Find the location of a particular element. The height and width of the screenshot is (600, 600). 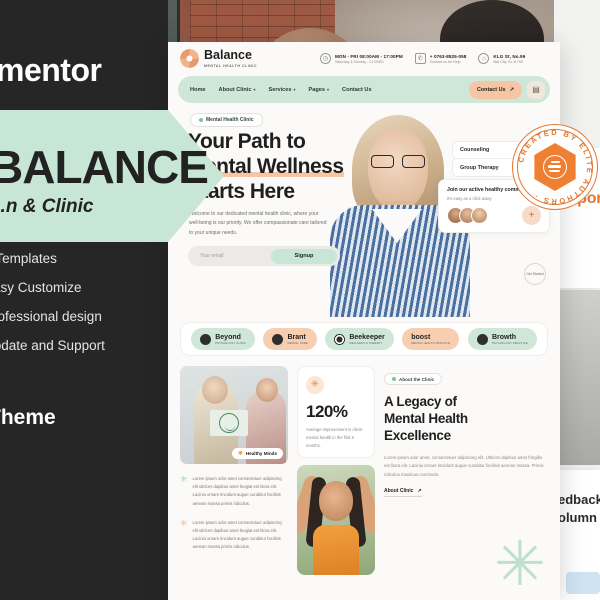

promo-feature-item: Professional design is located at coordinates (51, 316).